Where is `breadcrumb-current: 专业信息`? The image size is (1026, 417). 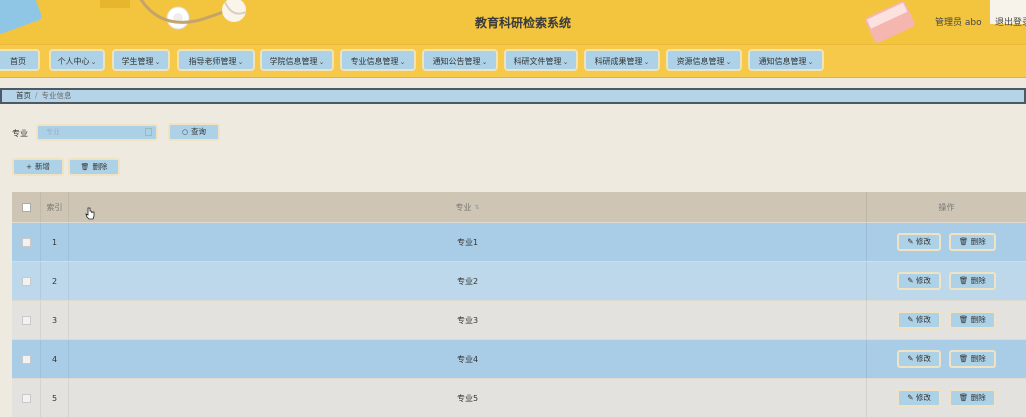 breadcrumb-current: 专业信息 is located at coordinates (56, 95).